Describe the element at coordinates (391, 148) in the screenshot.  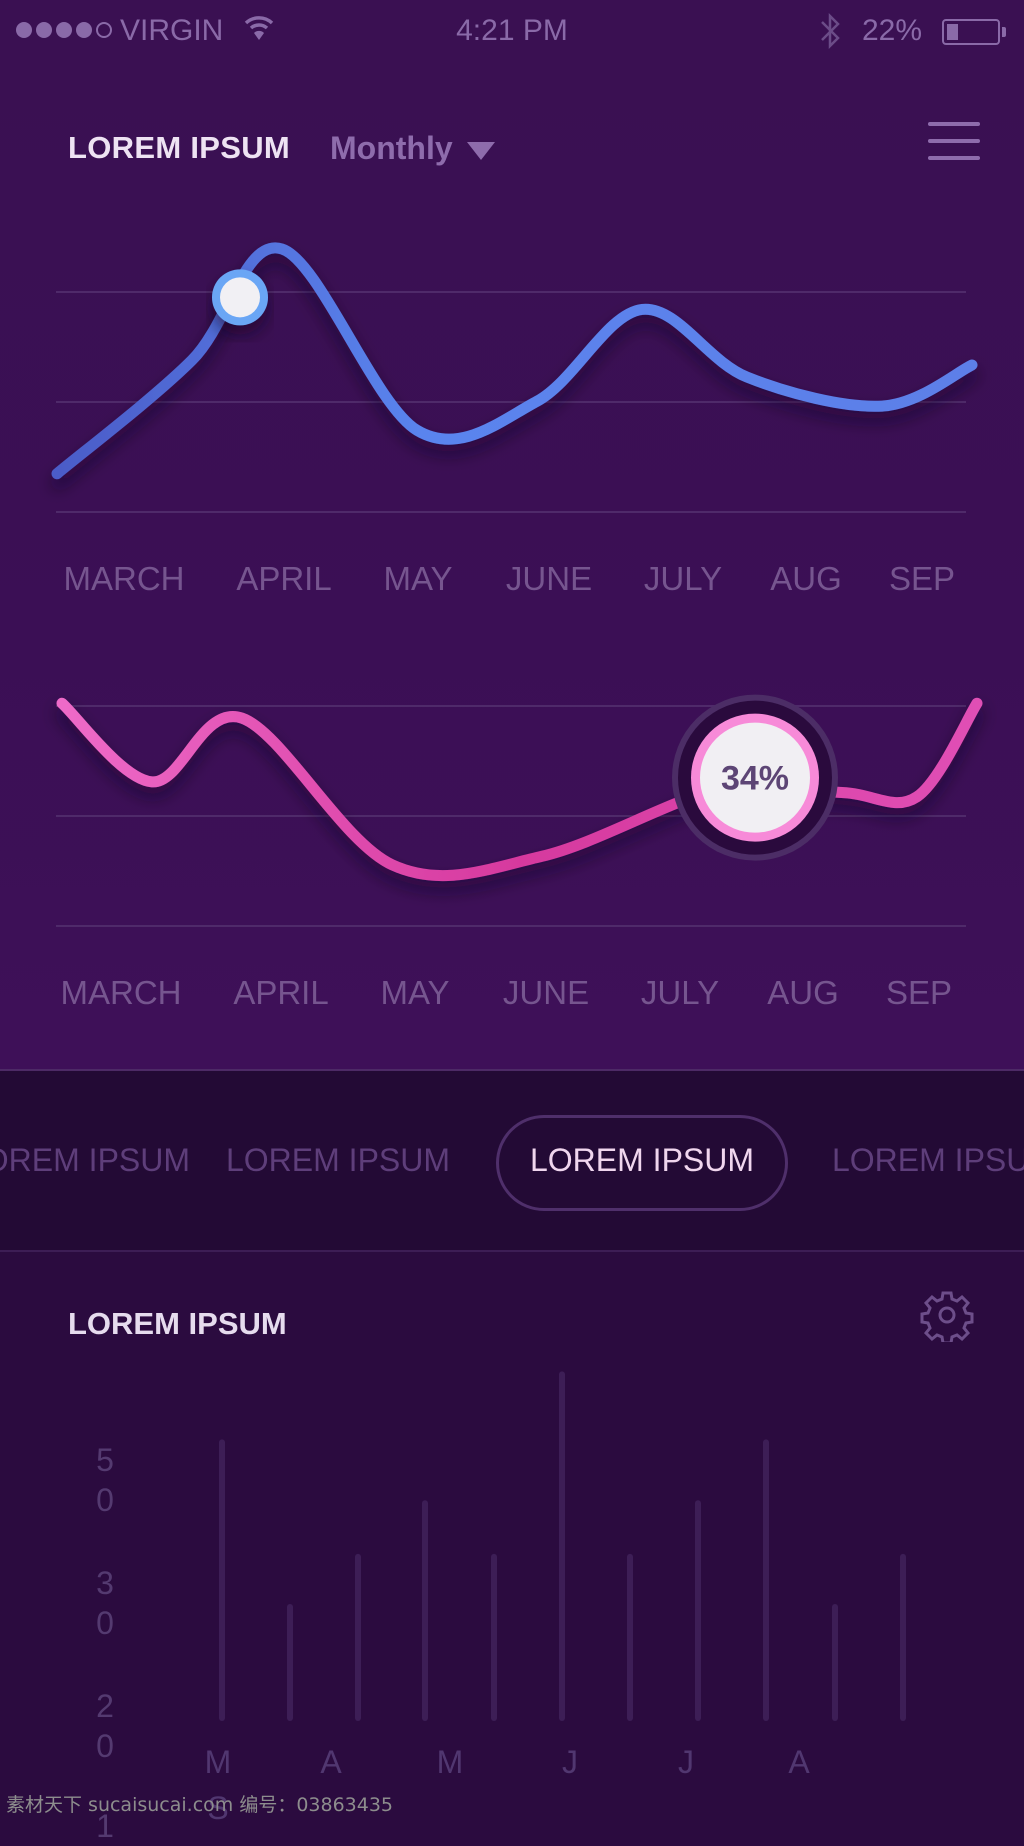
I see `period-value: Monthly` at that location.